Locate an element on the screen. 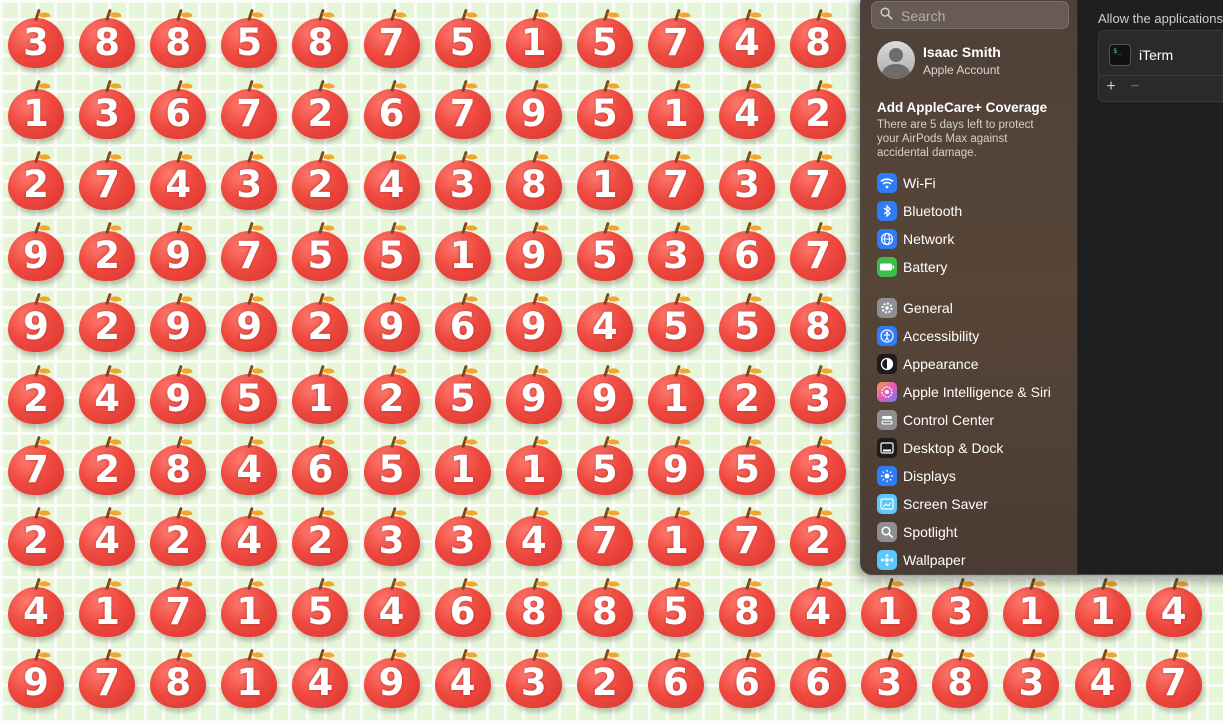 This screenshot has width=1223, height=723. remove-app-button: − is located at coordinates (1135, 87).